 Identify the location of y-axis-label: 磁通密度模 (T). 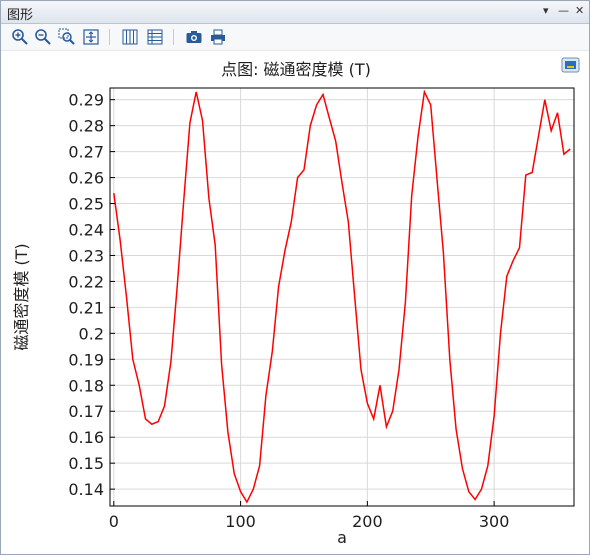
(21, 296).